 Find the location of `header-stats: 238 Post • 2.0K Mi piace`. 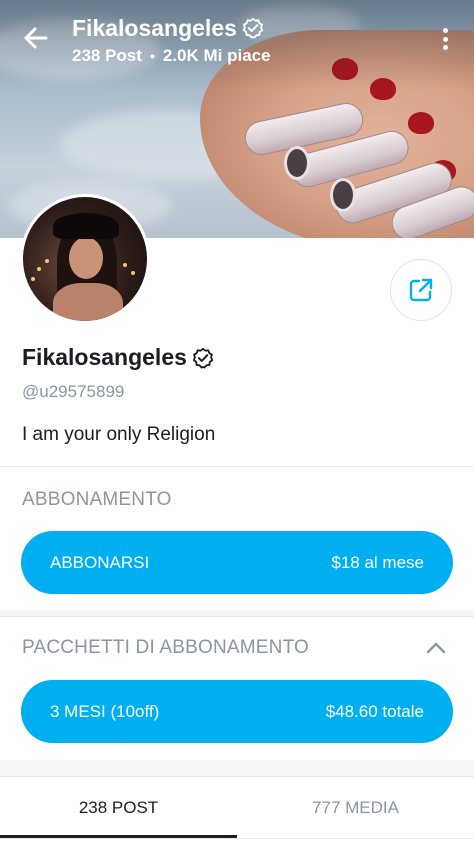

header-stats: 238 Post • 2.0K Mi piace is located at coordinates (171, 56).